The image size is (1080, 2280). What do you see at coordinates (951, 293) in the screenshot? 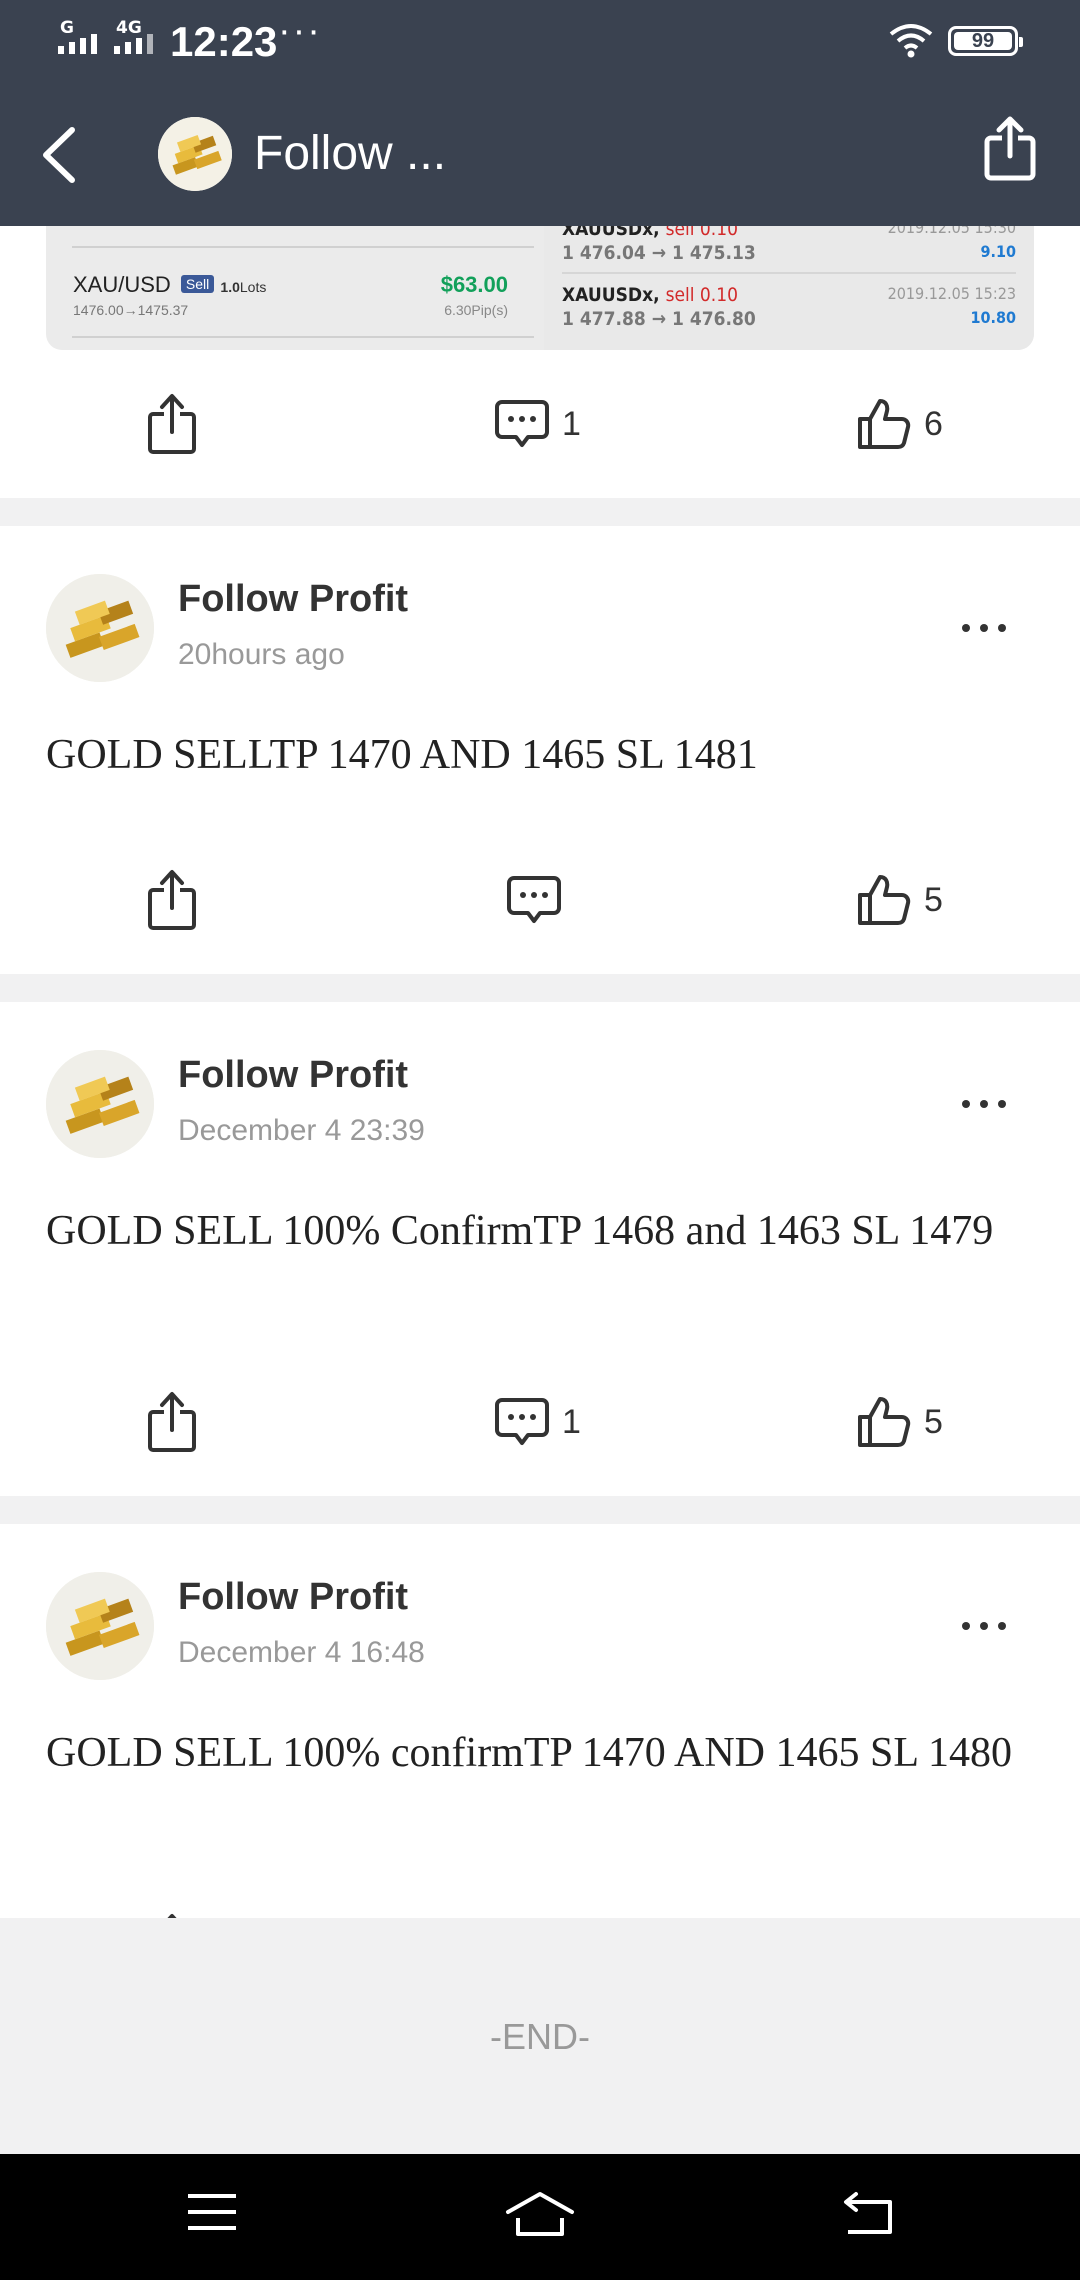
I see `trade-row-datetime: 2019.12.05 15:23` at bounding box center [951, 293].